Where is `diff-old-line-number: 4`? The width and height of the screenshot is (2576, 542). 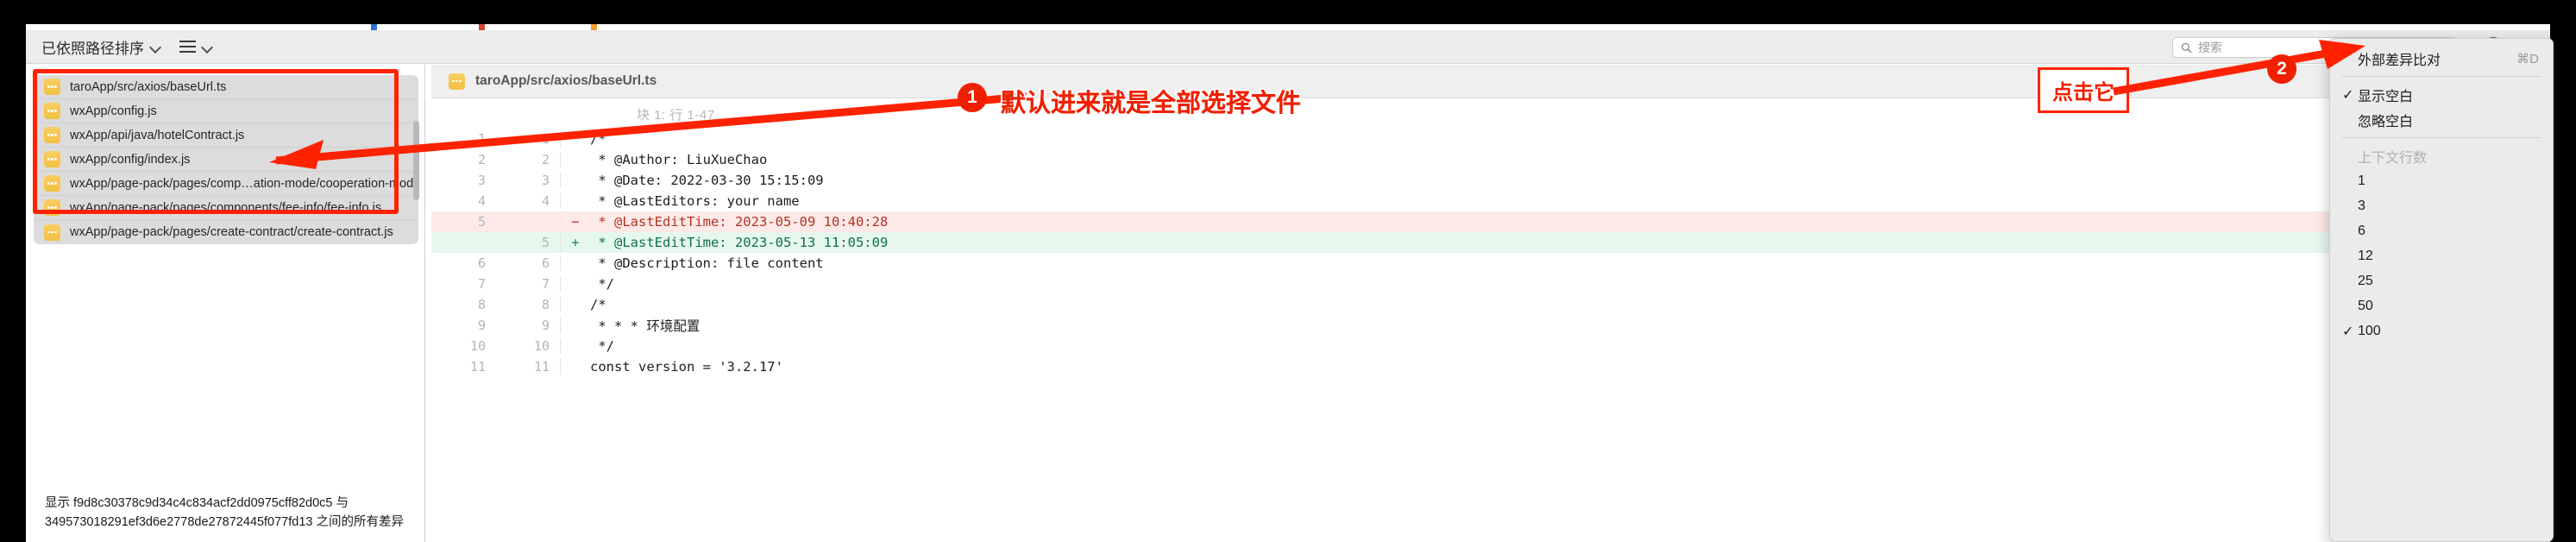 diff-old-line-number: 4 is located at coordinates (481, 201).